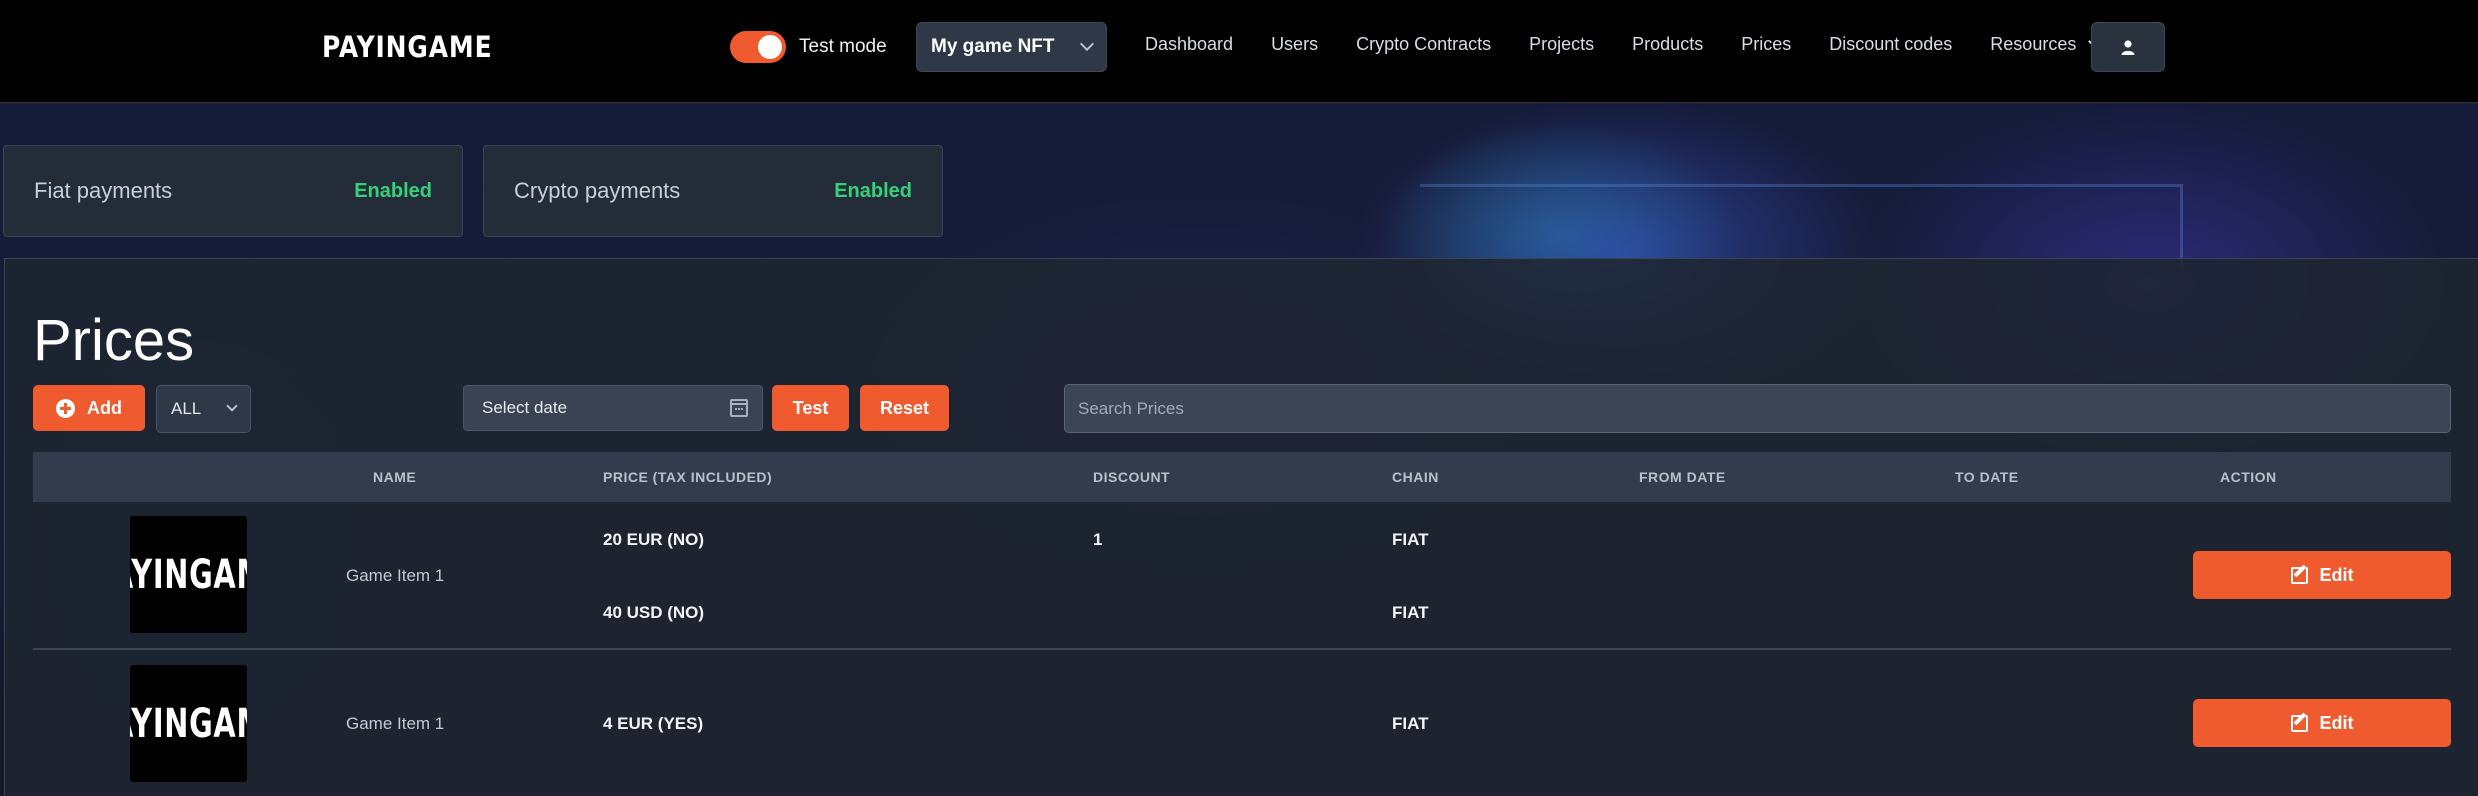 Image resolution: width=2478 pixels, height=796 pixels. Describe the element at coordinates (597, 190) in the screenshot. I see `card-title: Crypto payments` at that location.